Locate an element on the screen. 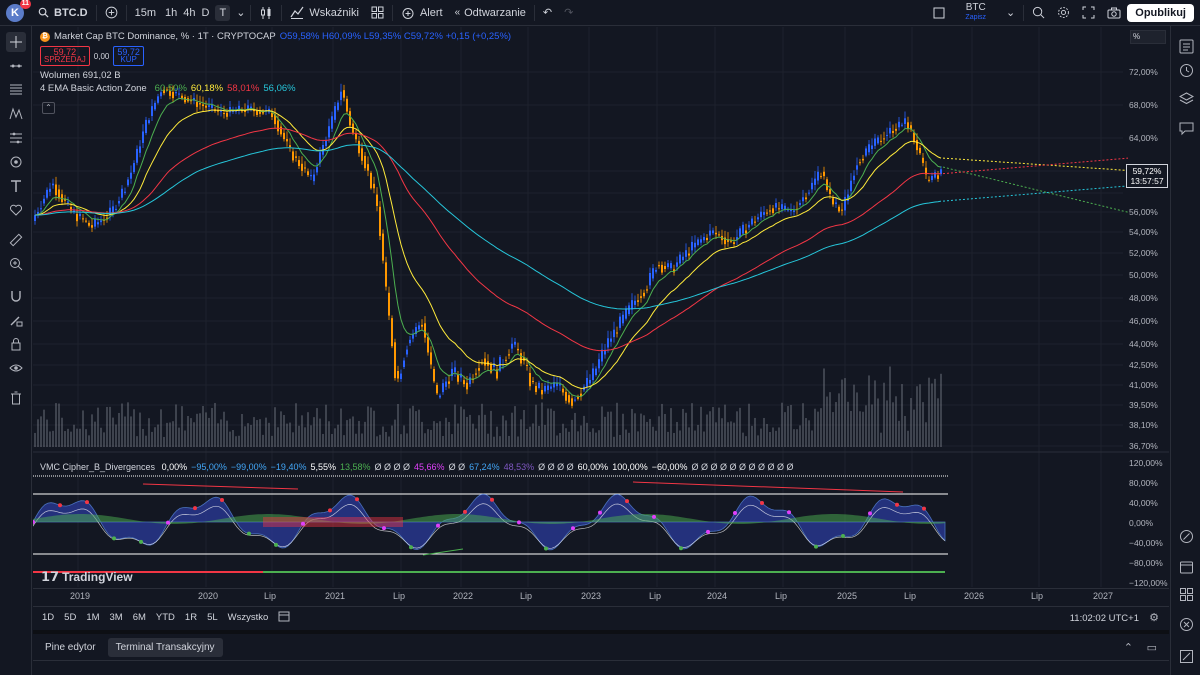 Image resolution: width=1200 pixels, height=675 pixels. snapshot-button is located at coordinates (1114, 13).